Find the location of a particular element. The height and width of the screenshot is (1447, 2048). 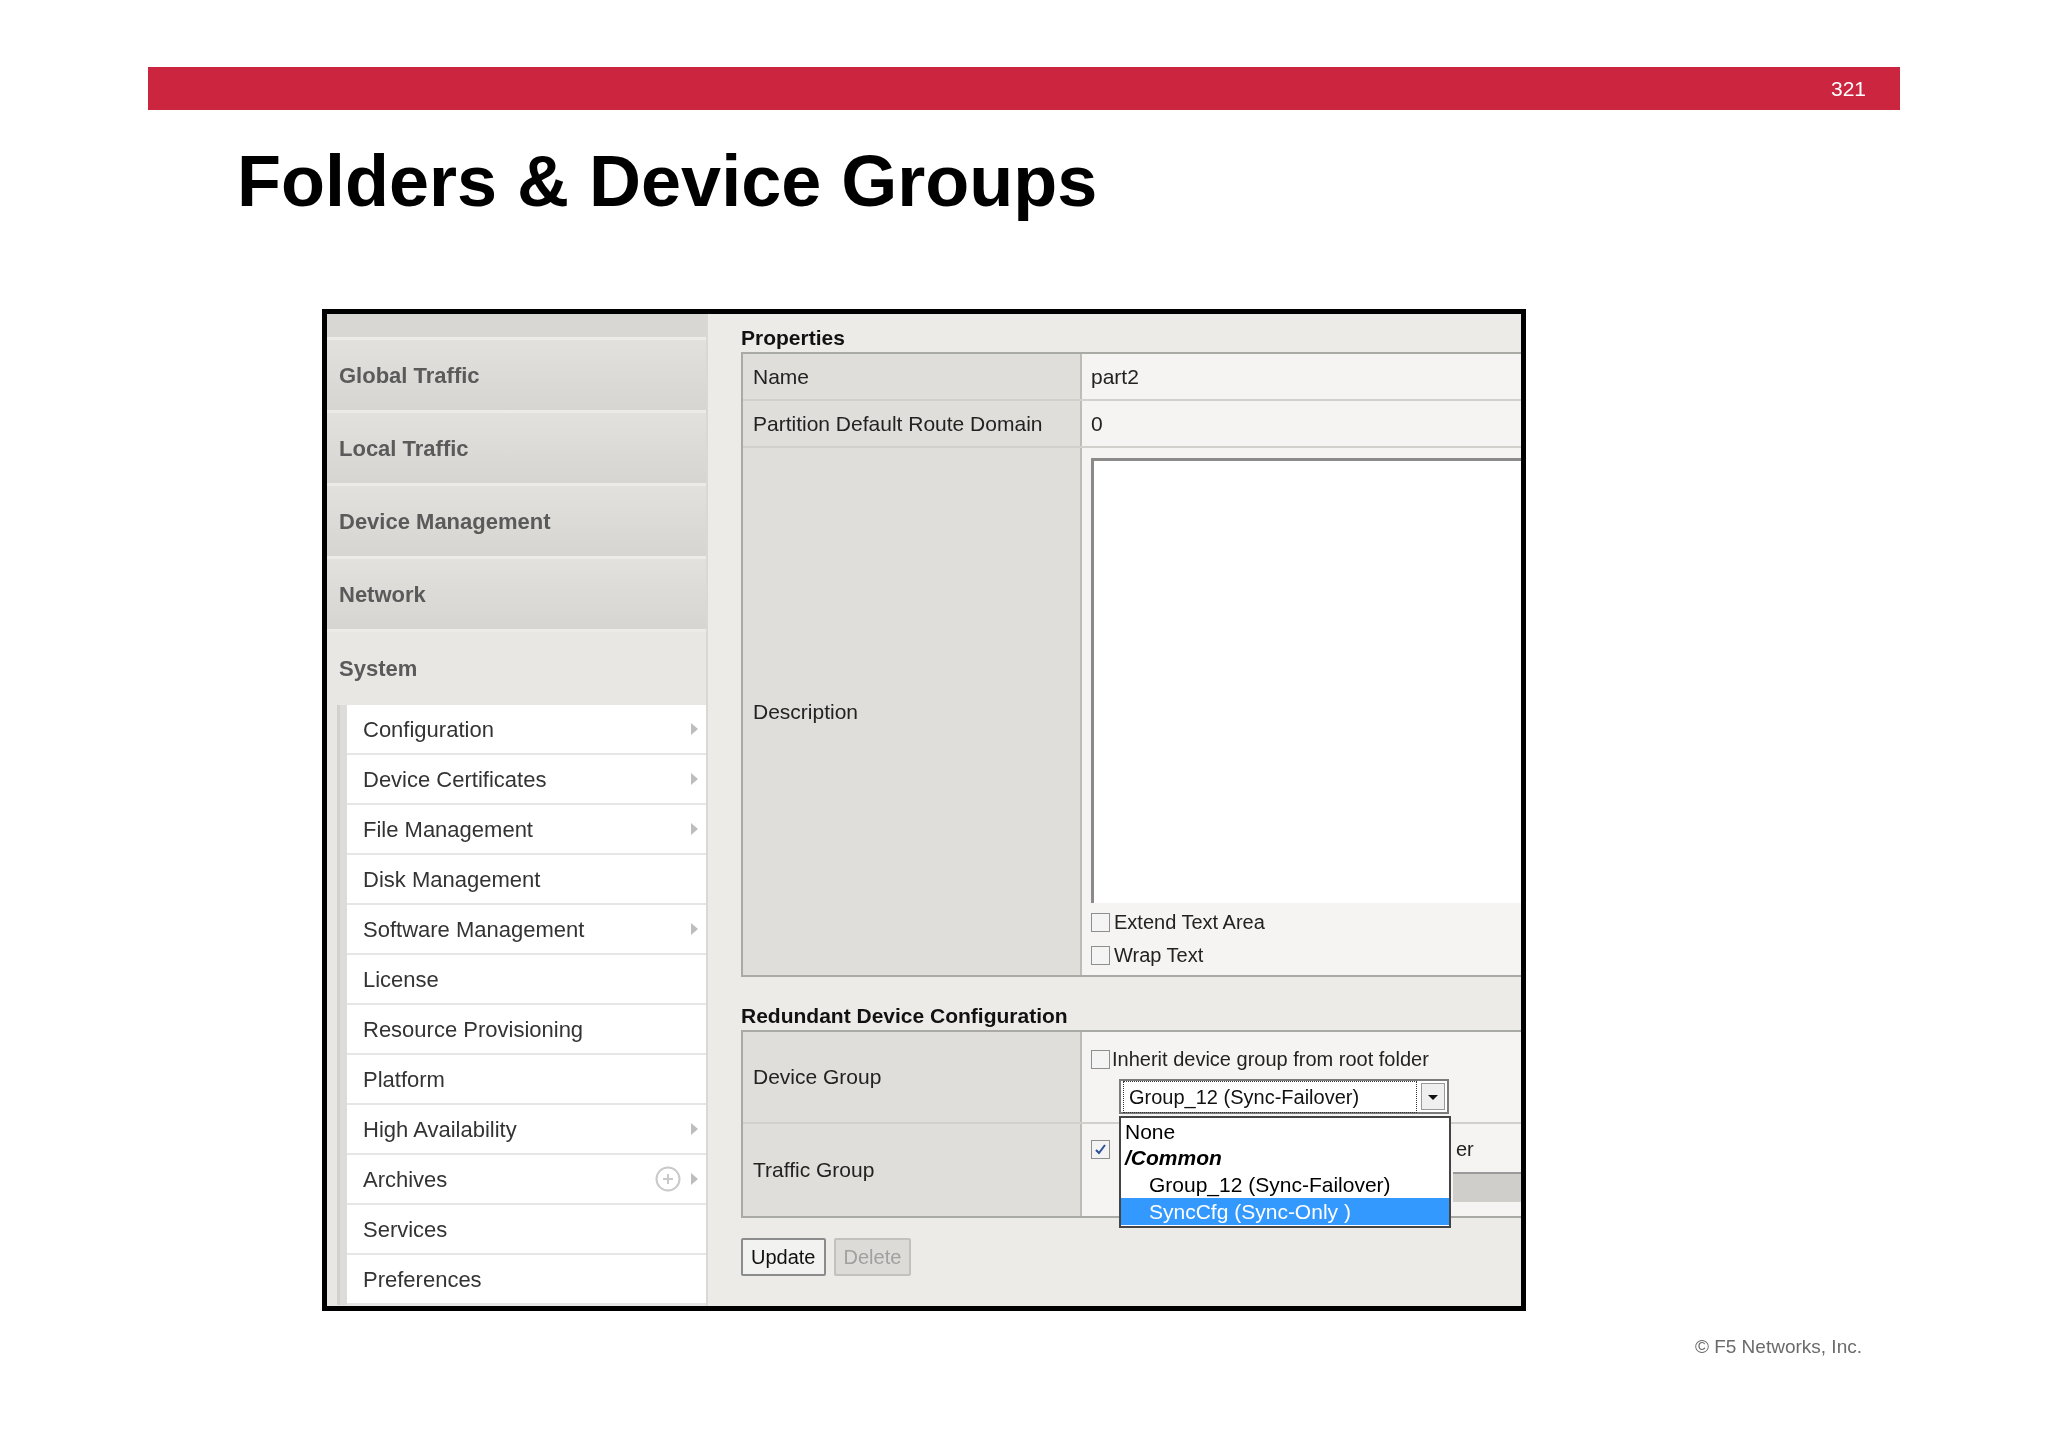

nav-section: Device Management is located at coordinates (516, 522).